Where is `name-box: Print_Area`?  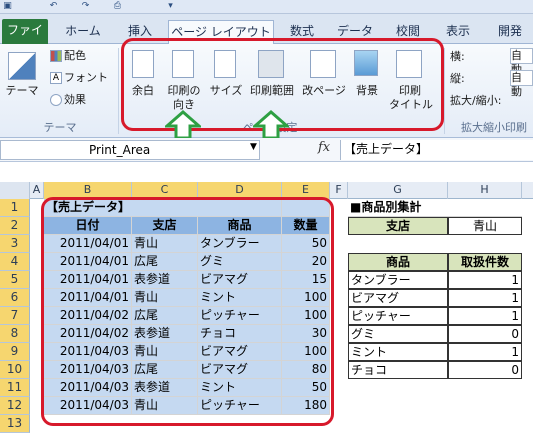
name-box: Print_Area is located at coordinates (130, 150).